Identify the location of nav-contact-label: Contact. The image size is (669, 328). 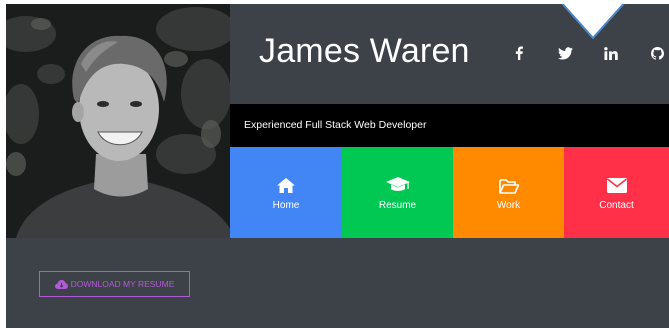
(616, 205).